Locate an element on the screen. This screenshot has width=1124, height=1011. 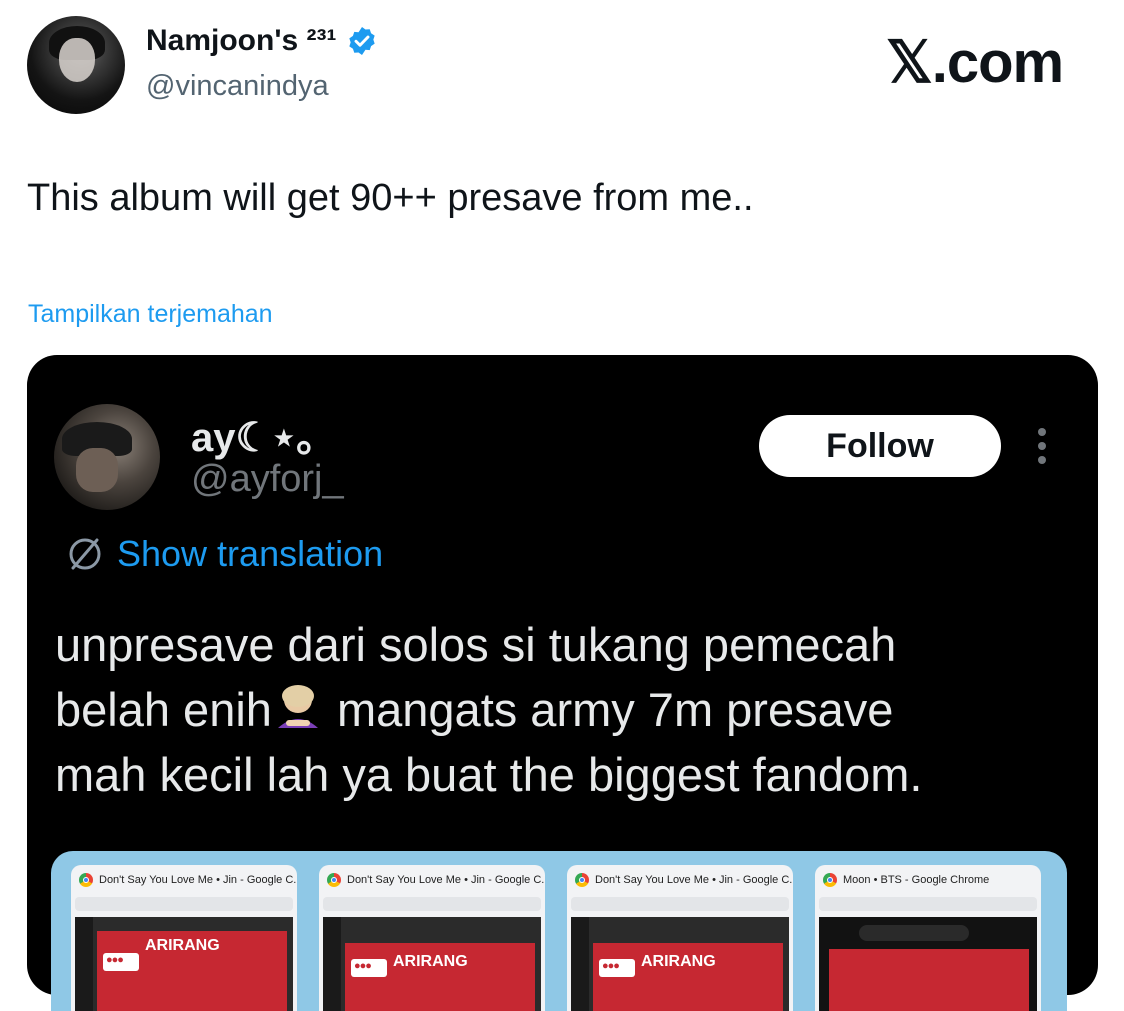
translate-link: Tampilkan terjemahan is located at coordinates (150, 314).